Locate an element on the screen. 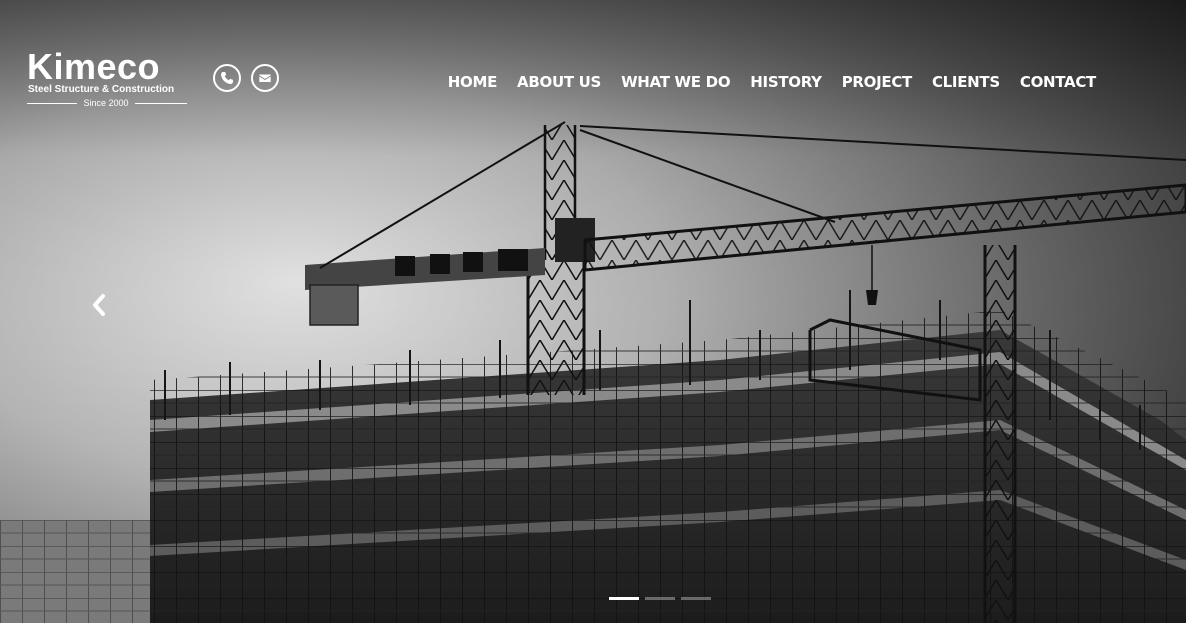  nav-item-project: PROJECT is located at coordinates (877, 82).